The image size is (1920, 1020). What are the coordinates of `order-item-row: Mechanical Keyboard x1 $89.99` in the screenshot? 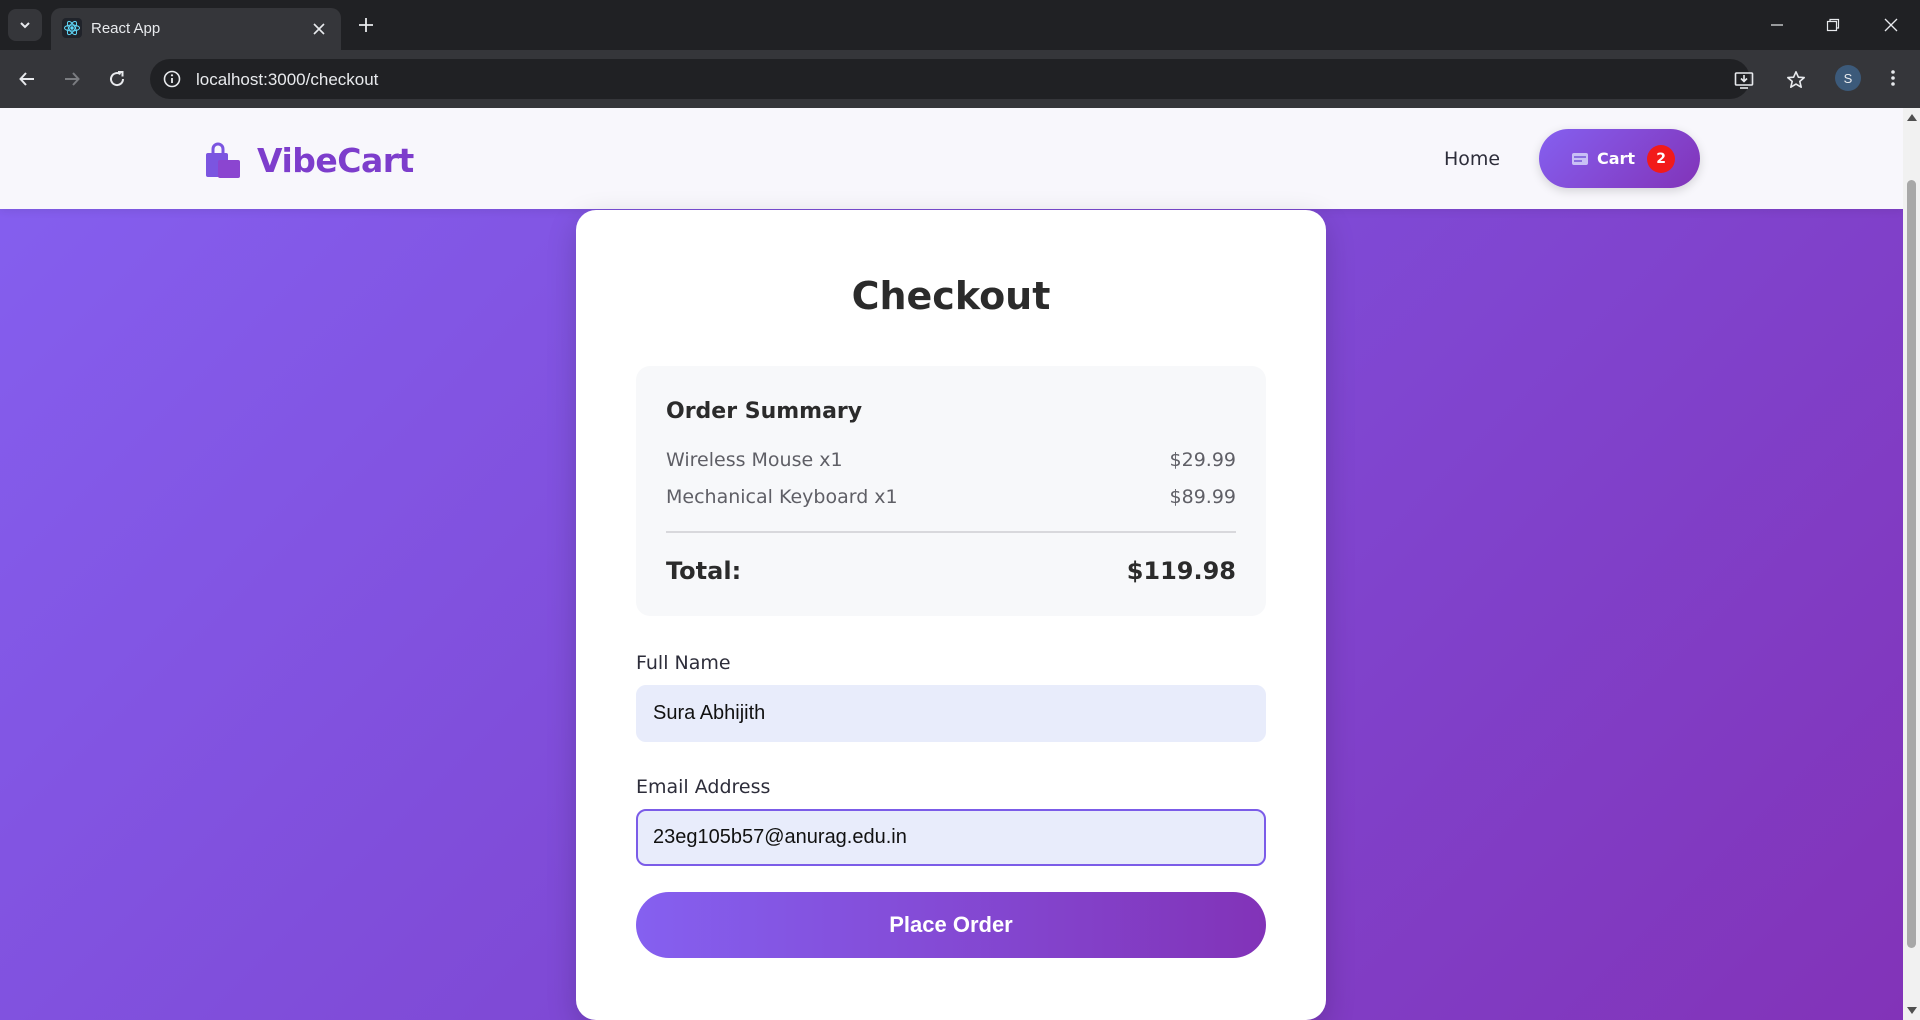 It's located at (951, 497).